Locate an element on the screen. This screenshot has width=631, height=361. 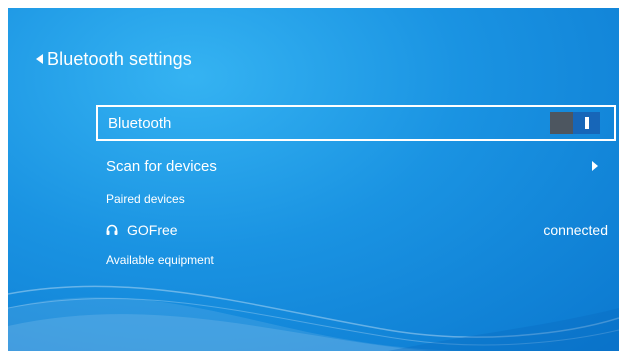
scan-for-devices-row: Scan for devices is located at coordinates (356, 166).